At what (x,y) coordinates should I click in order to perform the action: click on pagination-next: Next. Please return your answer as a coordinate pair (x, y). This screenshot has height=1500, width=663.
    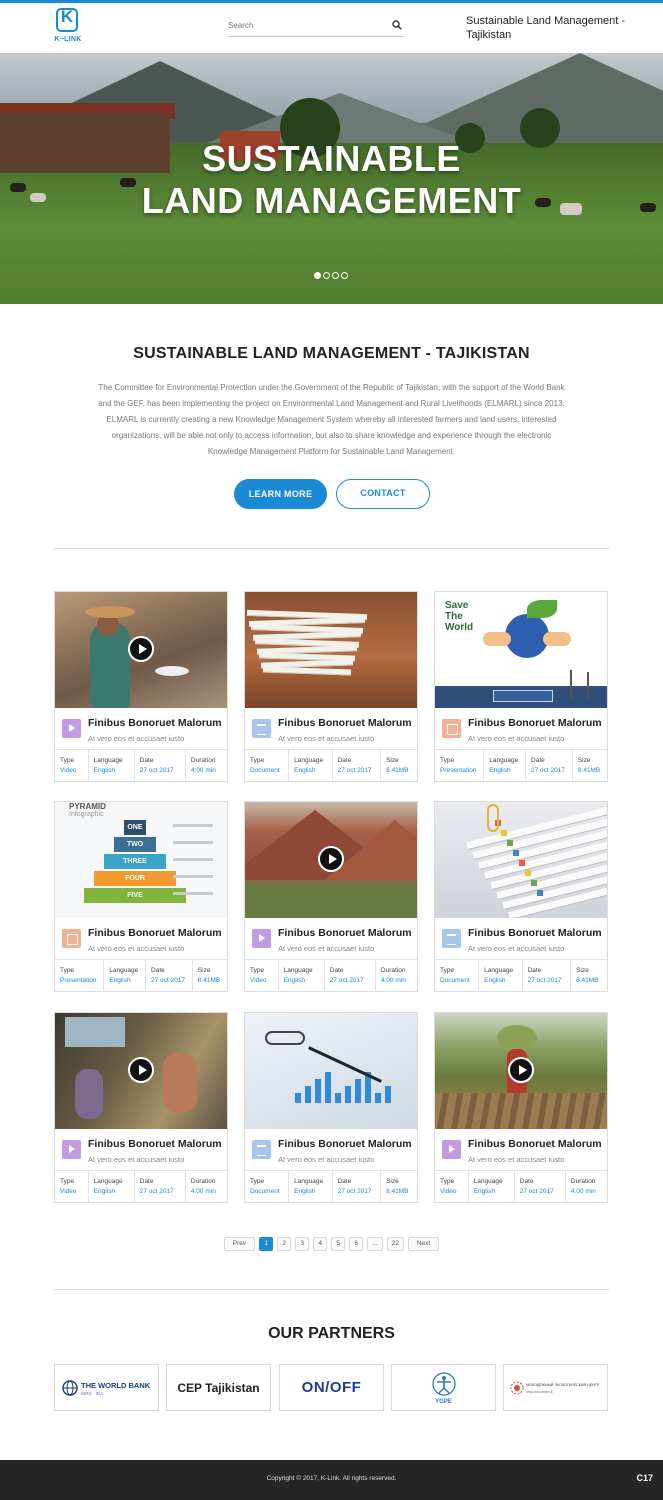
    Looking at the image, I should click on (423, 1244).